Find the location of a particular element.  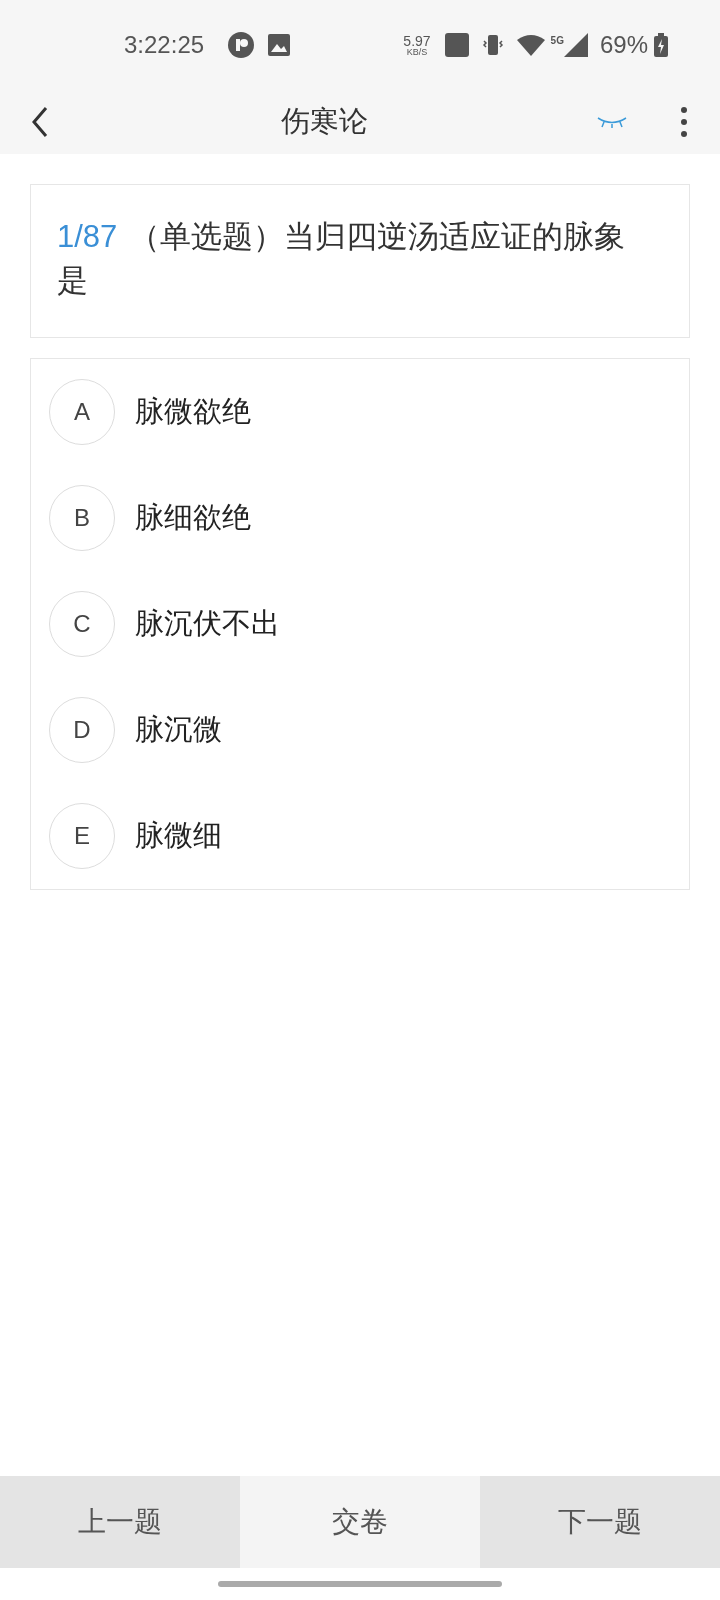

image-icon is located at coordinates (279, 45).